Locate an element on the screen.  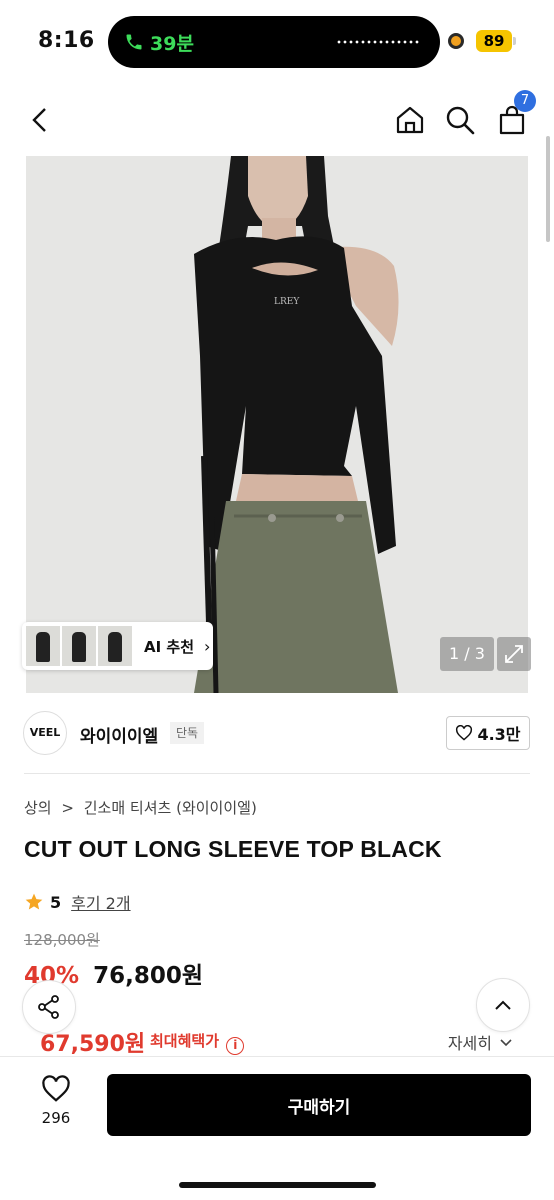
sale-price: 76,800원 is located at coordinates (148, 976).